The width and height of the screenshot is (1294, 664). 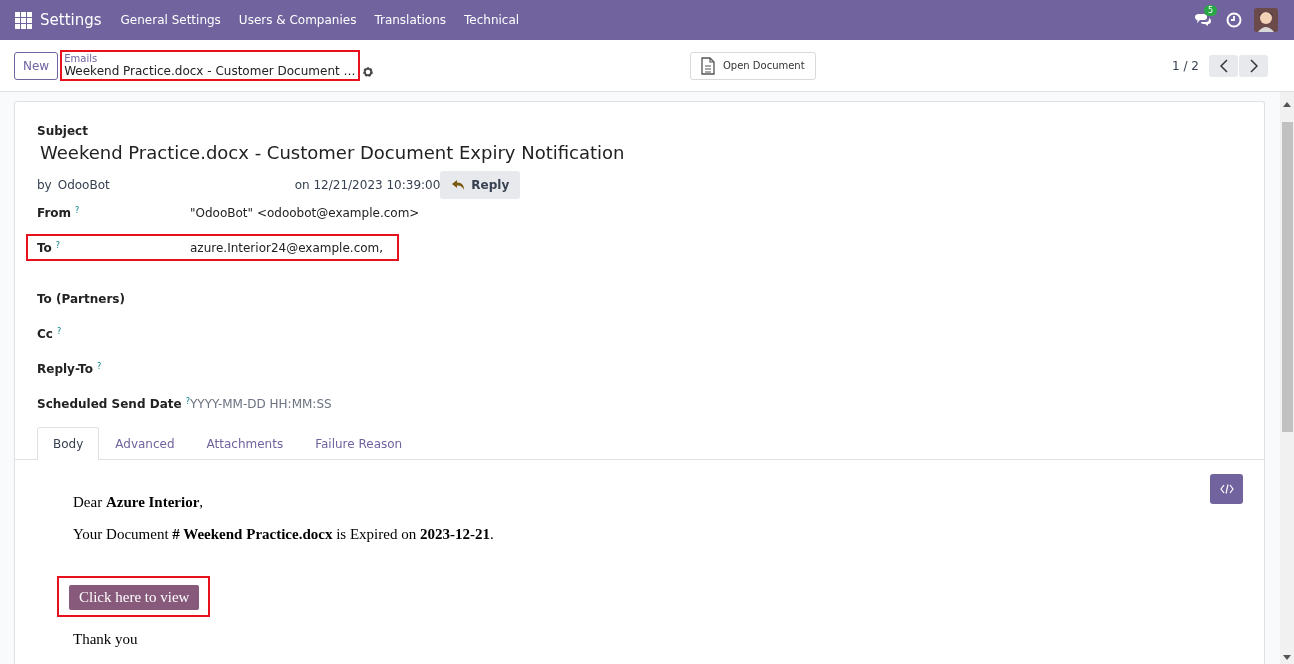 I want to click on chevron-right-icon, so click(x=1253, y=65).